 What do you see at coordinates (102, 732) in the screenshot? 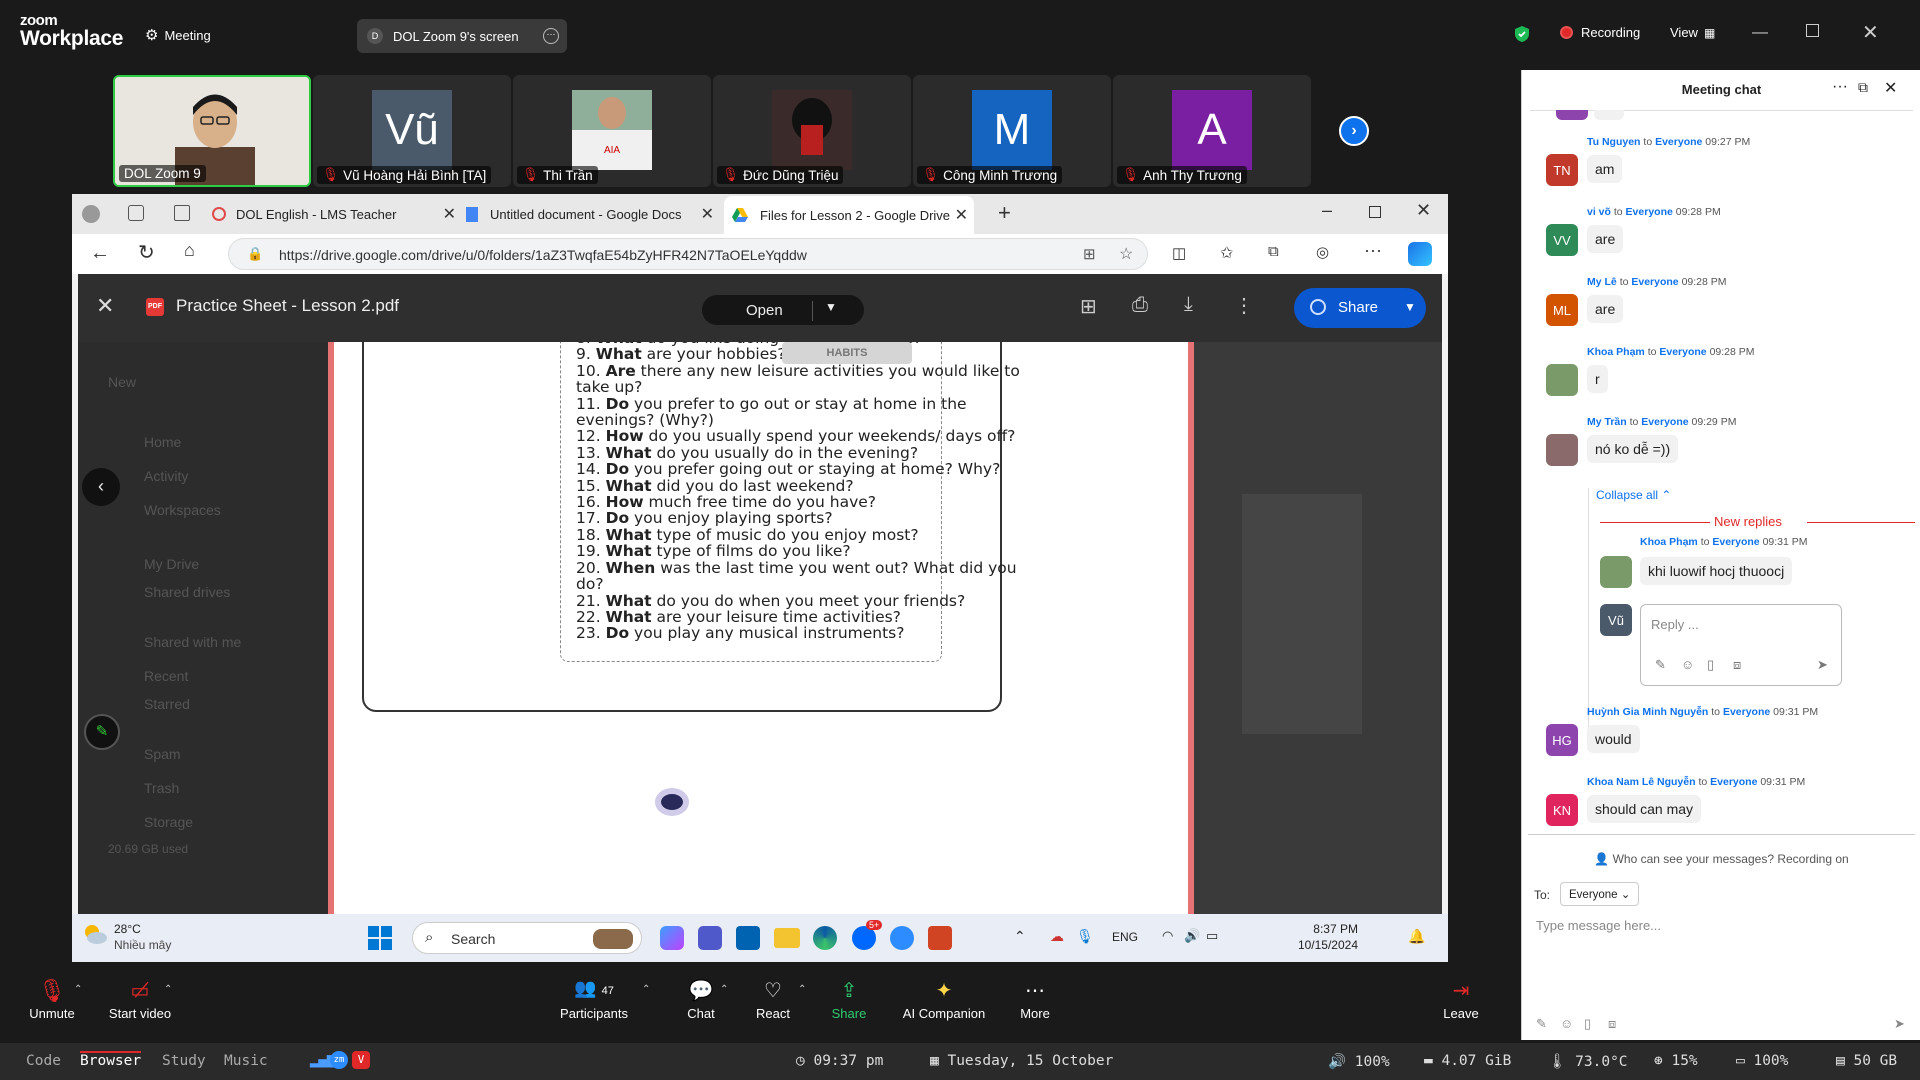
I see `pen-annotation-icon: ✎` at bounding box center [102, 732].